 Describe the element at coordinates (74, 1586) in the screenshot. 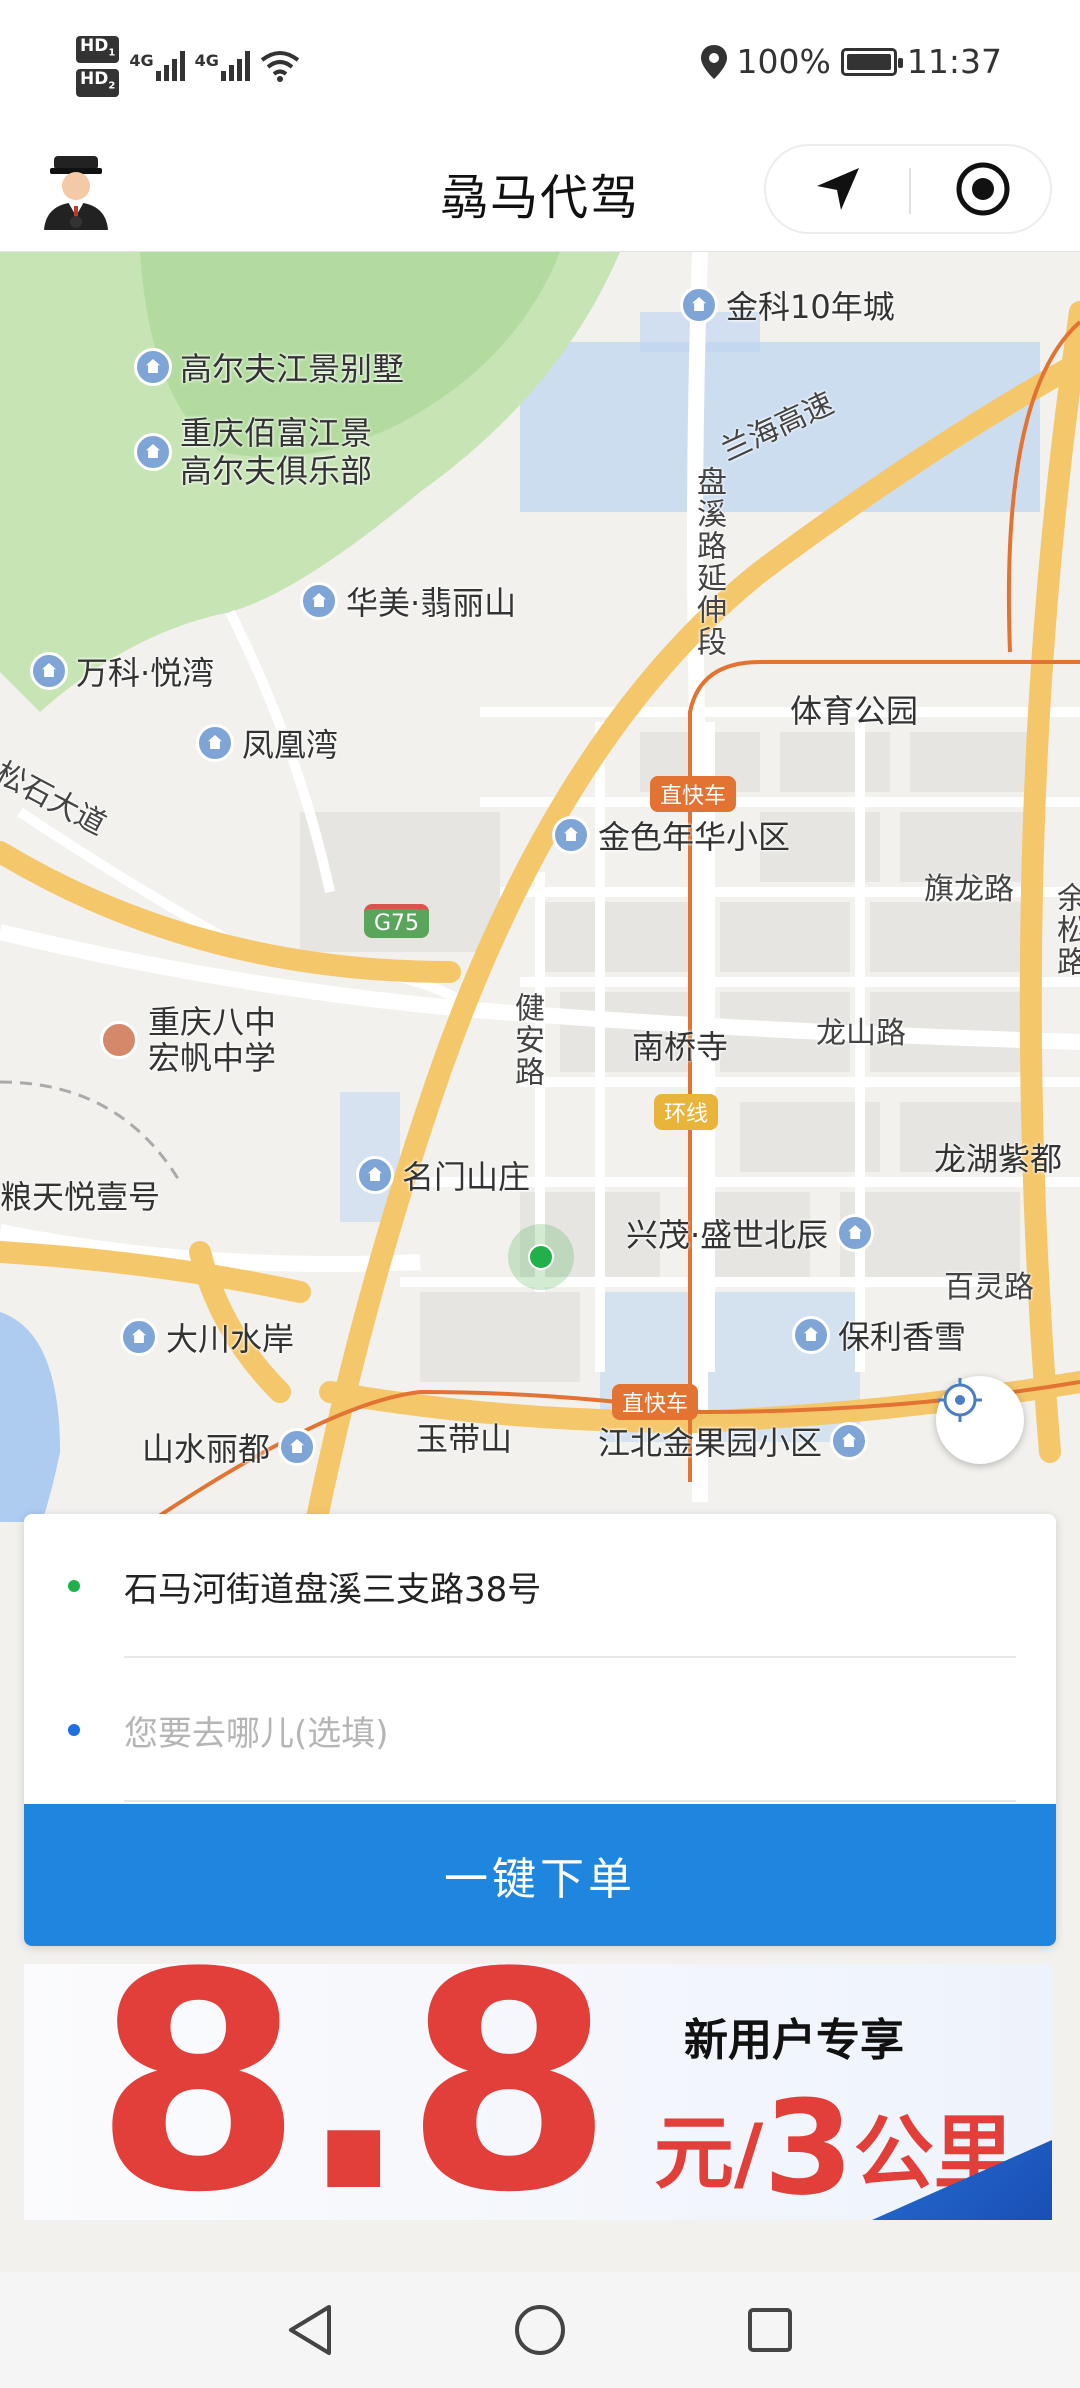

I see `pickup-dot-icon` at that location.